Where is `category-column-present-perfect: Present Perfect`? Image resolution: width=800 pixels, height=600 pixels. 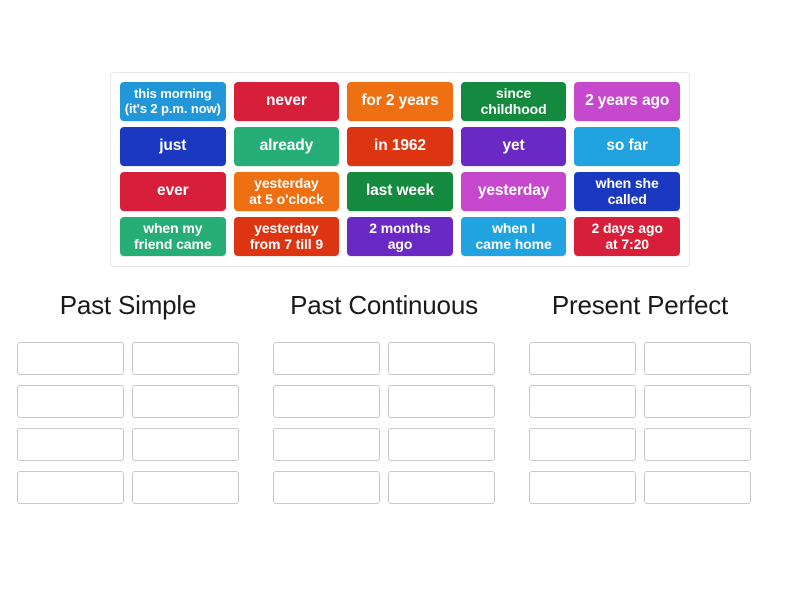 category-column-present-perfect: Present Perfect is located at coordinates (640, 399).